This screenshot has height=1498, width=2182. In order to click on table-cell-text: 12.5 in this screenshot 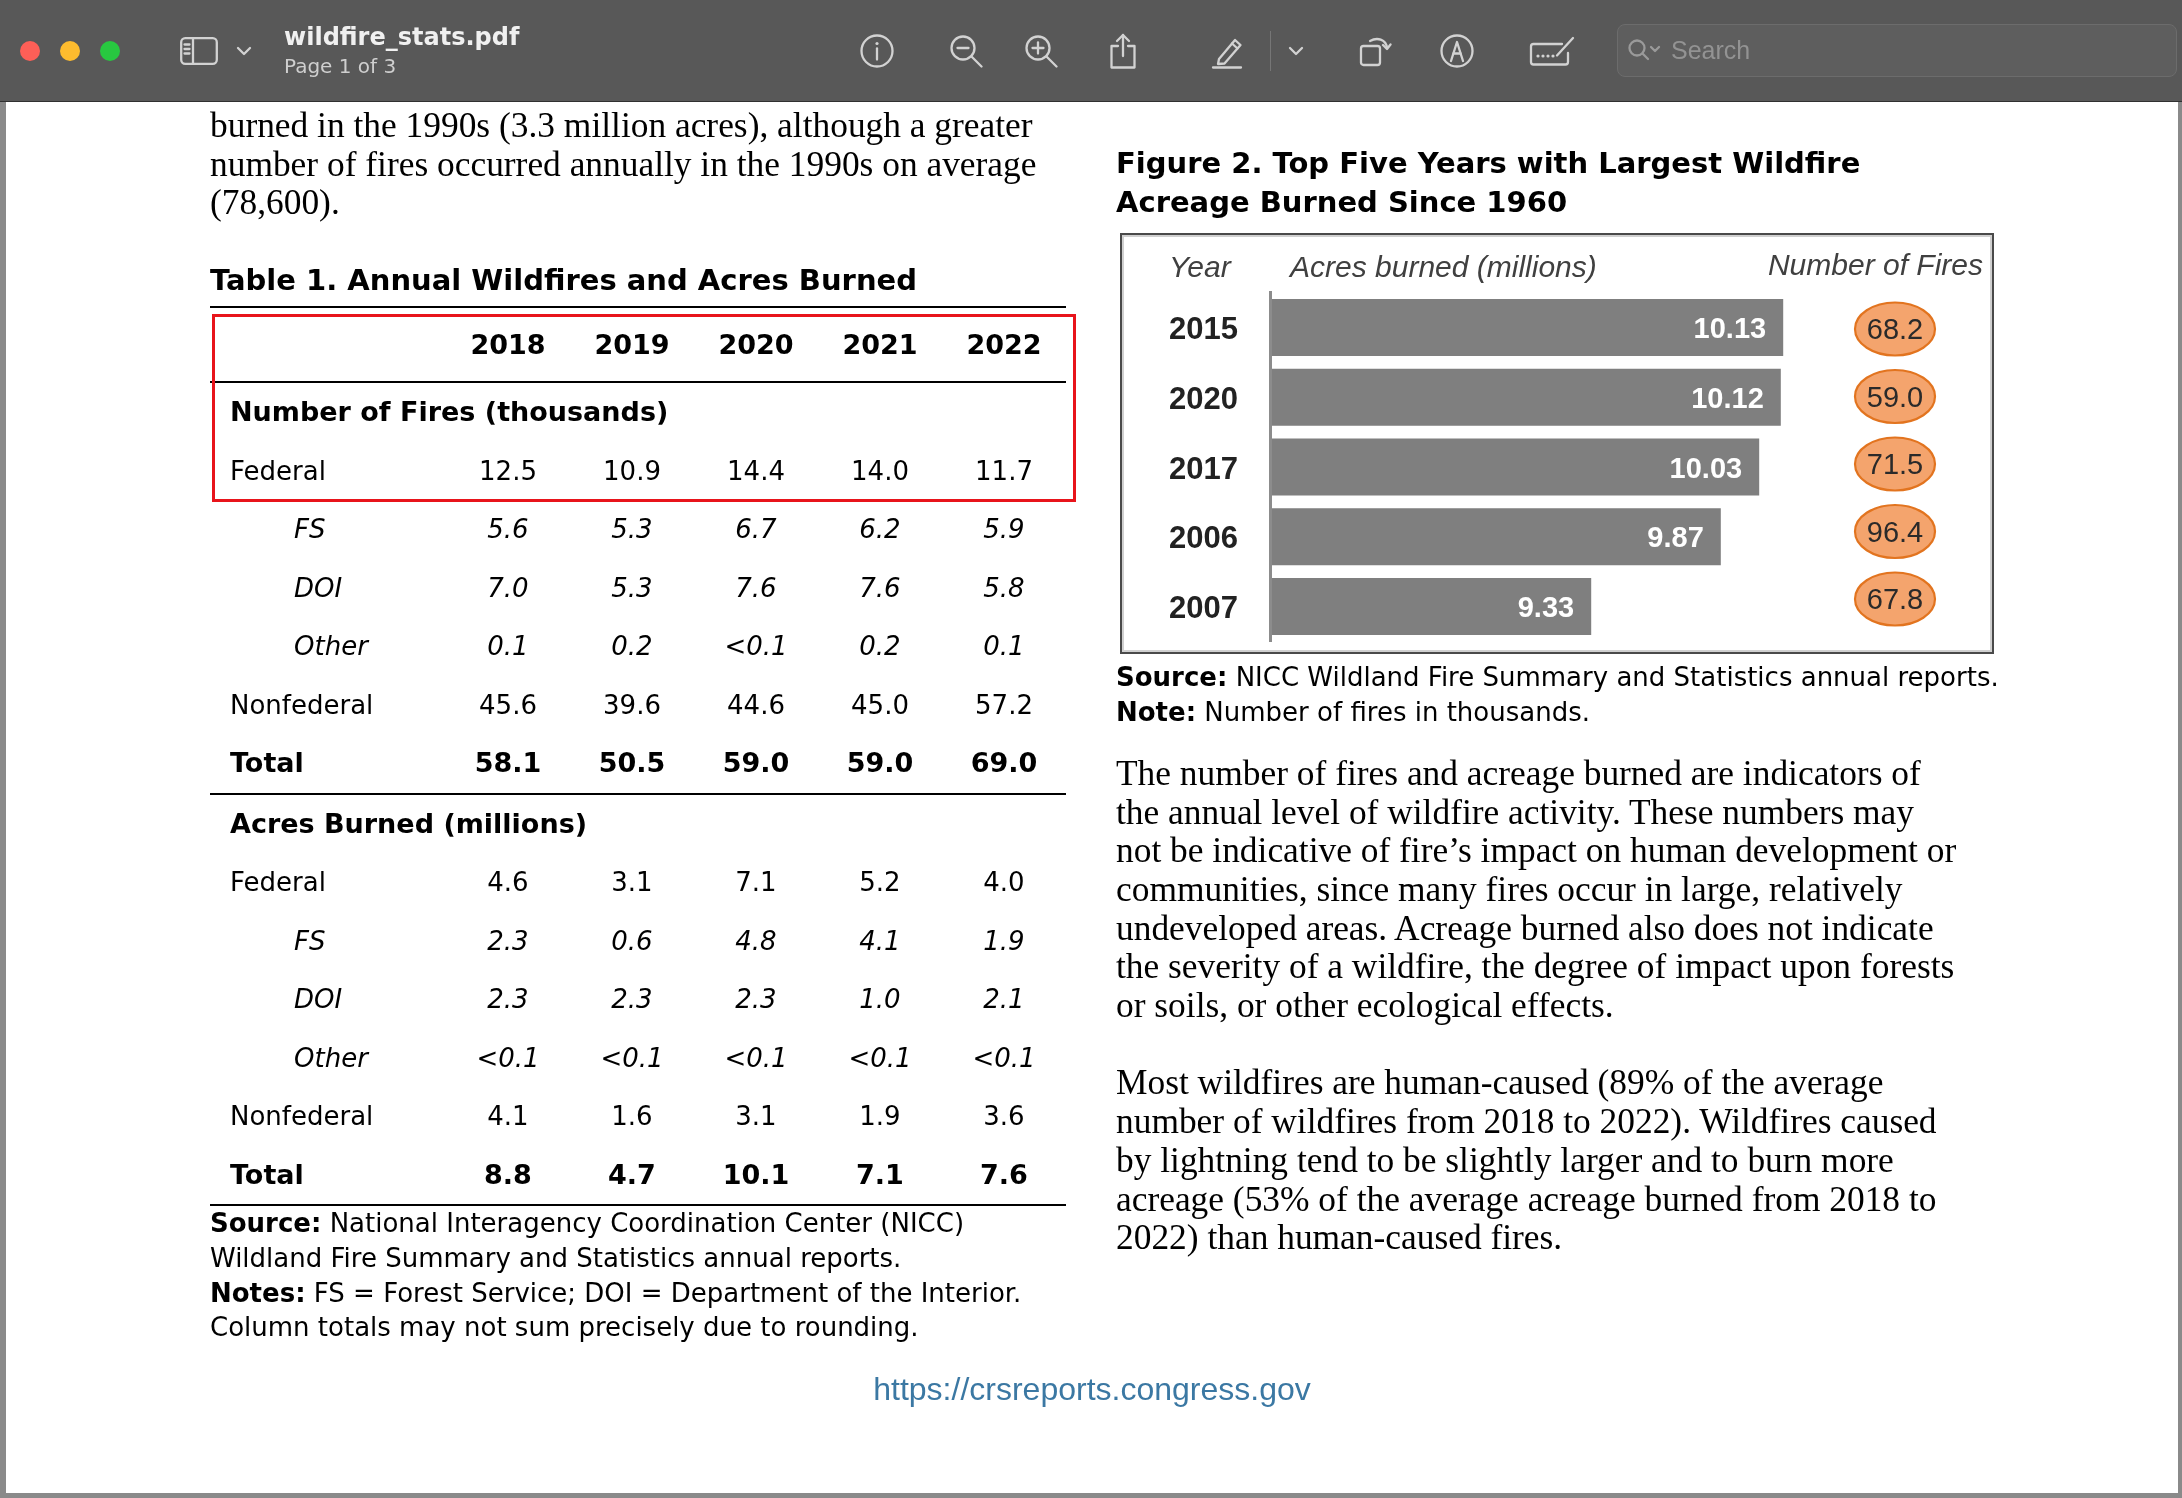, I will do `click(508, 471)`.